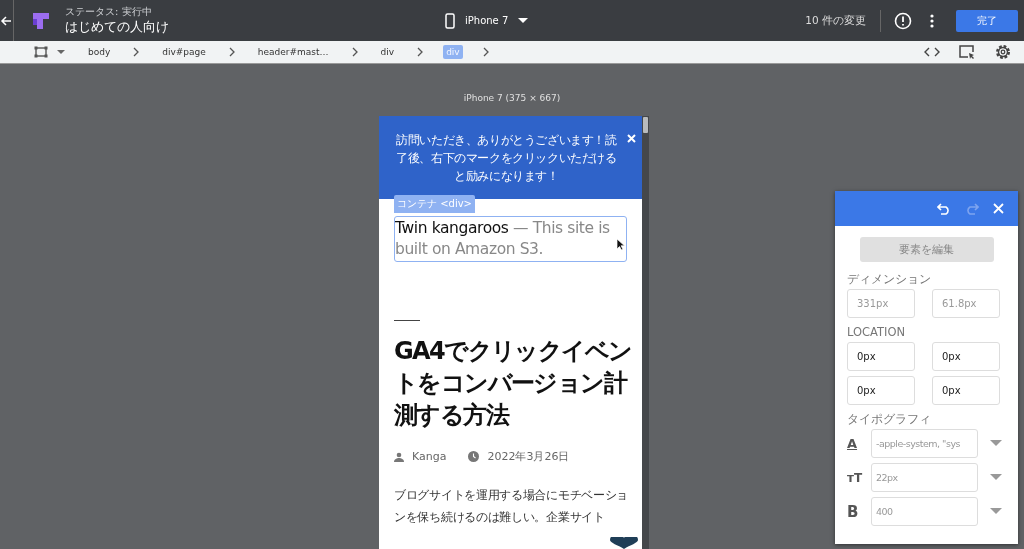  What do you see at coordinates (1003, 52) in the screenshot?
I see `settings-icon` at bounding box center [1003, 52].